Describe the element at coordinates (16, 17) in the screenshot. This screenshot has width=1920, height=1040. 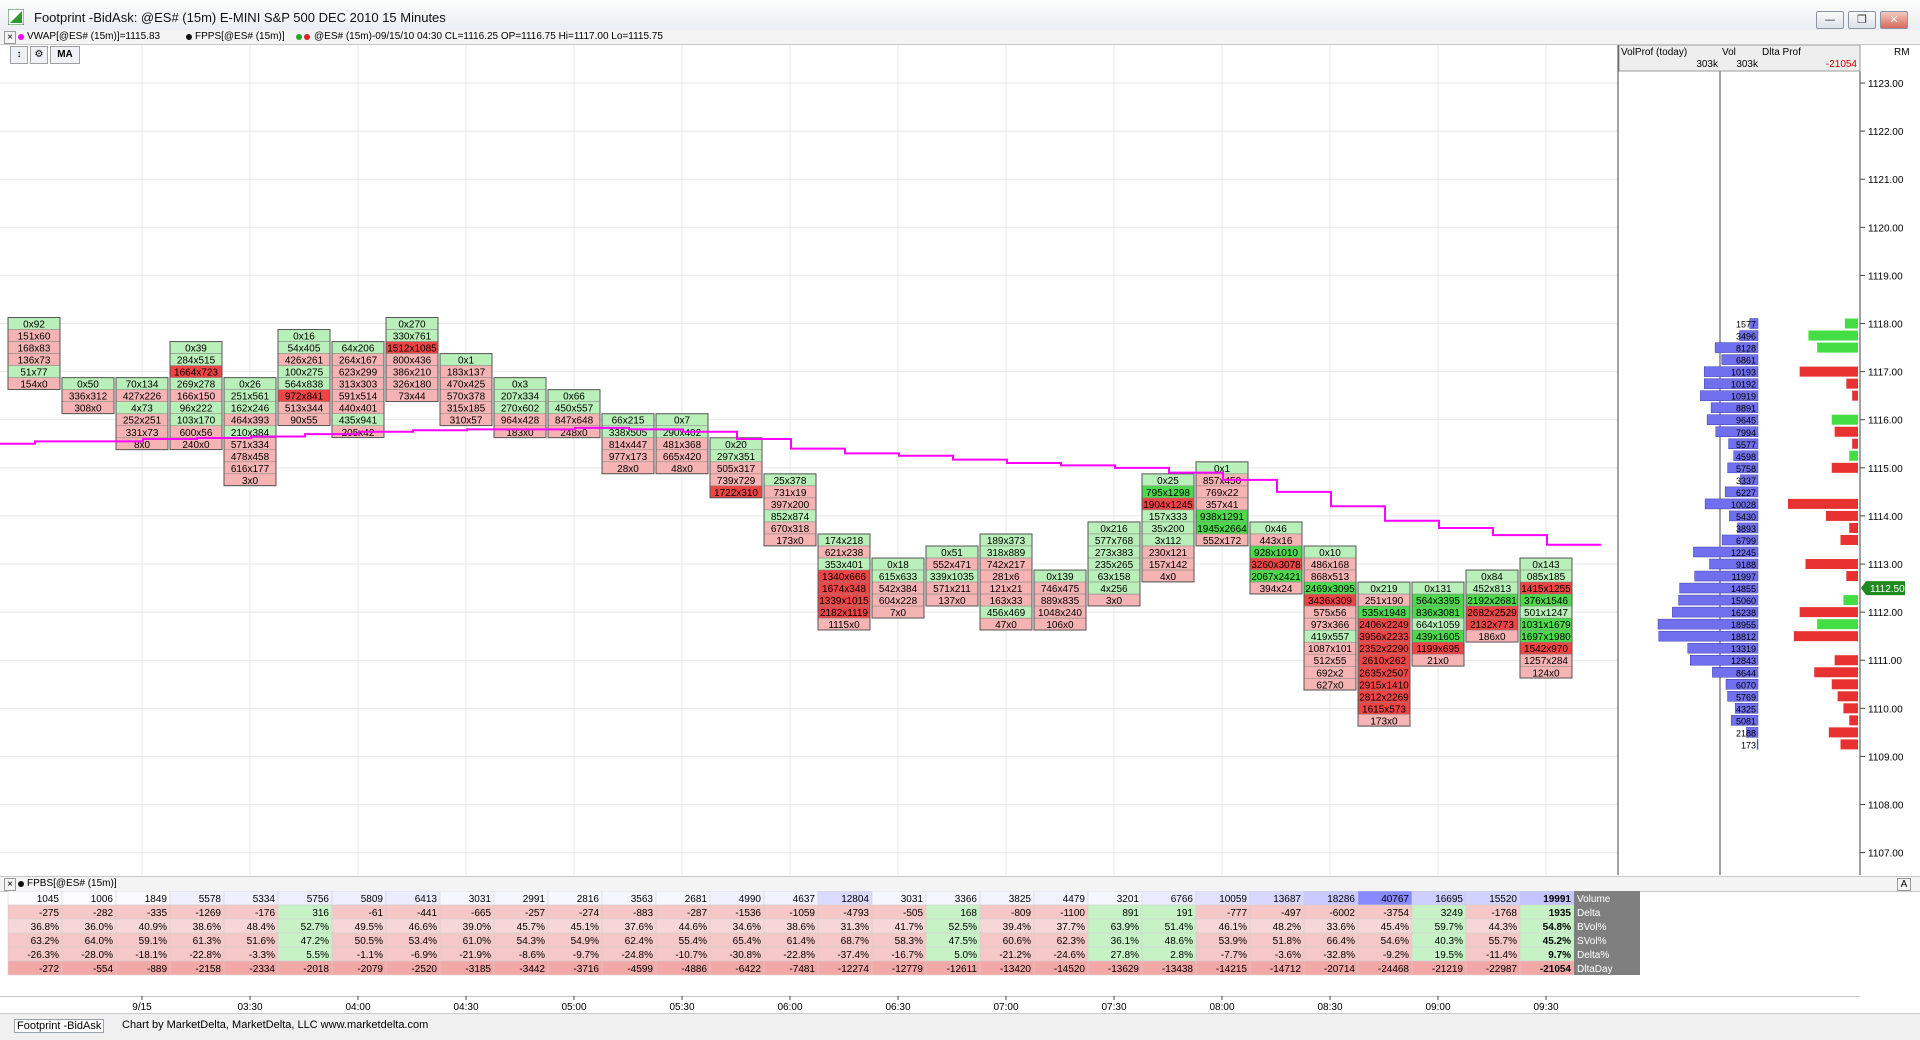
I see `app-icon` at that location.